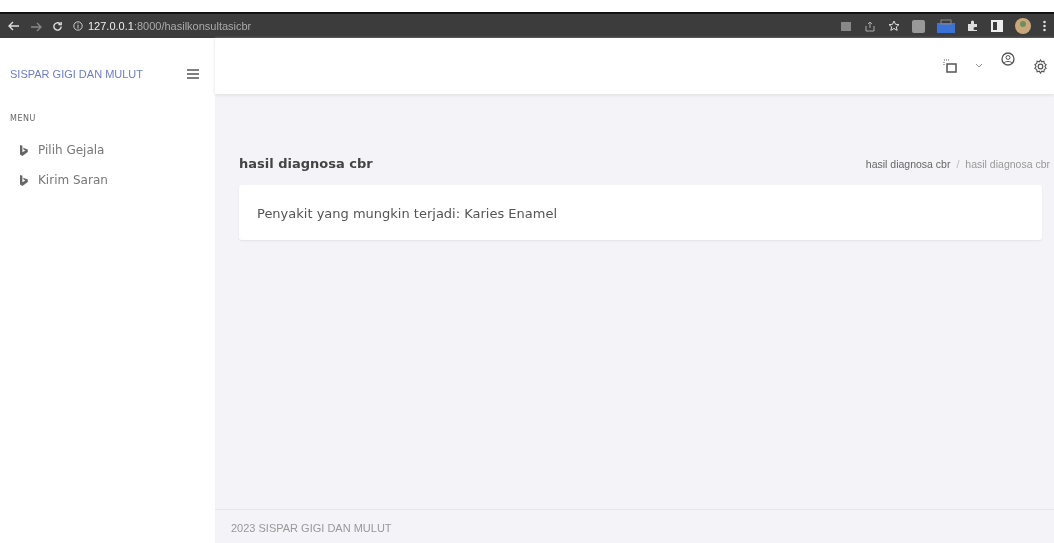 The width and height of the screenshot is (1054, 543). Describe the element at coordinates (979, 66) in the screenshot. I see `chevron-down-icon` at that location.